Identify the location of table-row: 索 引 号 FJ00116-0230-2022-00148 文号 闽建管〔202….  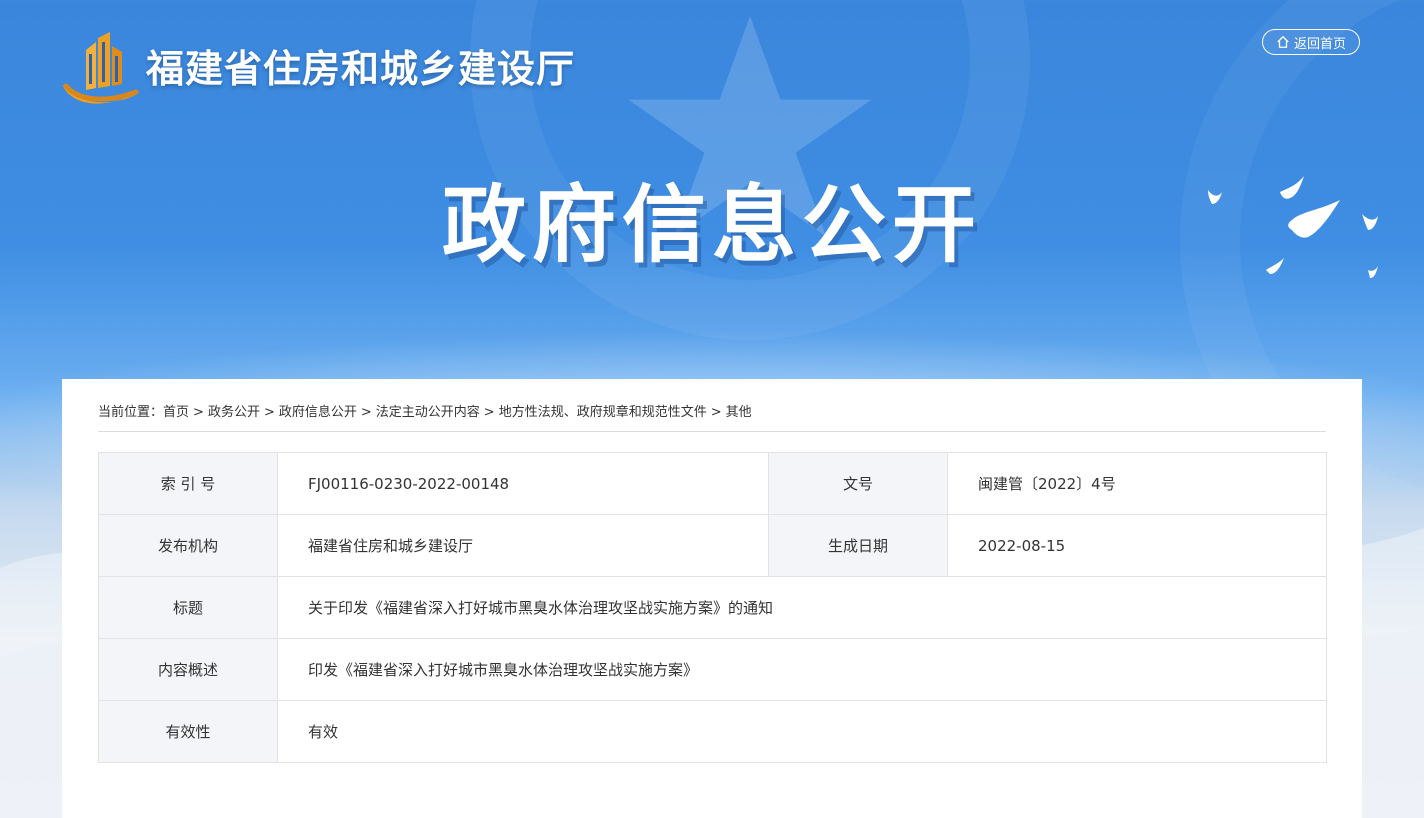
(712, 483).